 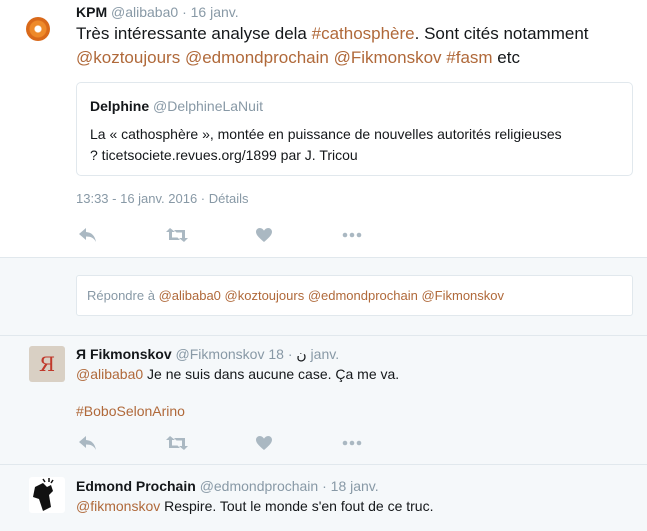 What do you see at coordinates (220, 354) in the screenshot?
I see `author-handle: @Fikmonskov` at bounding box center [220, 354].